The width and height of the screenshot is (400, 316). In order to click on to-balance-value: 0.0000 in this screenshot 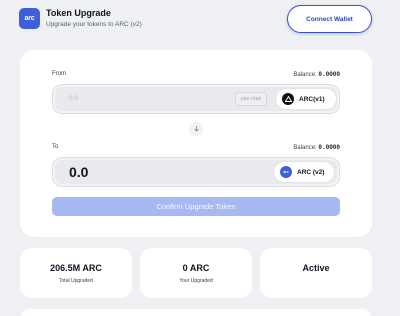, I will do `click(329, 147)`.